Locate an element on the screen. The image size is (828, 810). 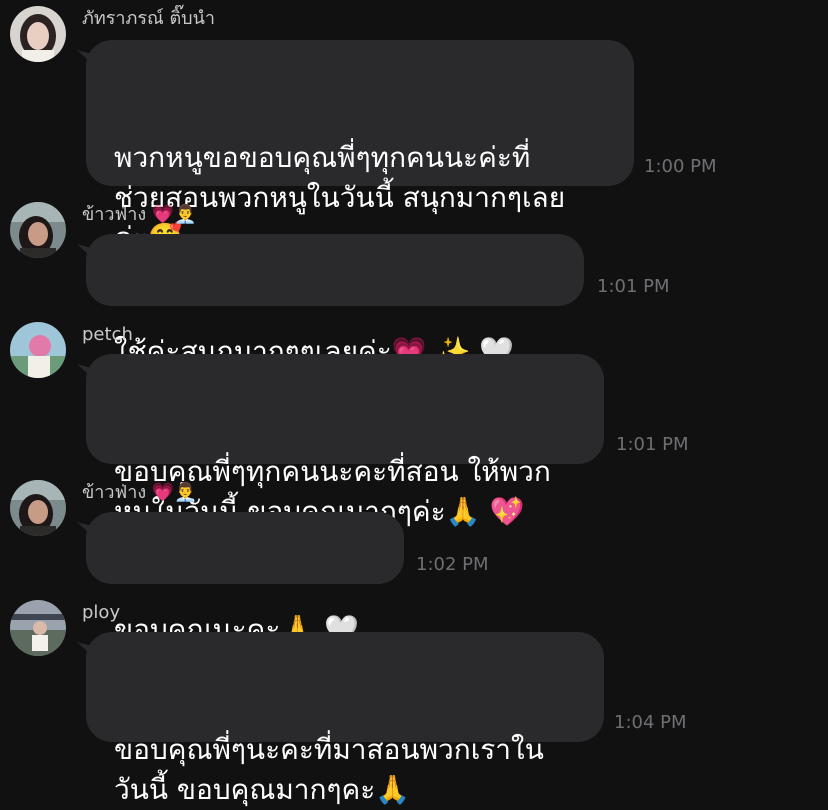
sender-name: ploy is located at coordinates (101, 612).